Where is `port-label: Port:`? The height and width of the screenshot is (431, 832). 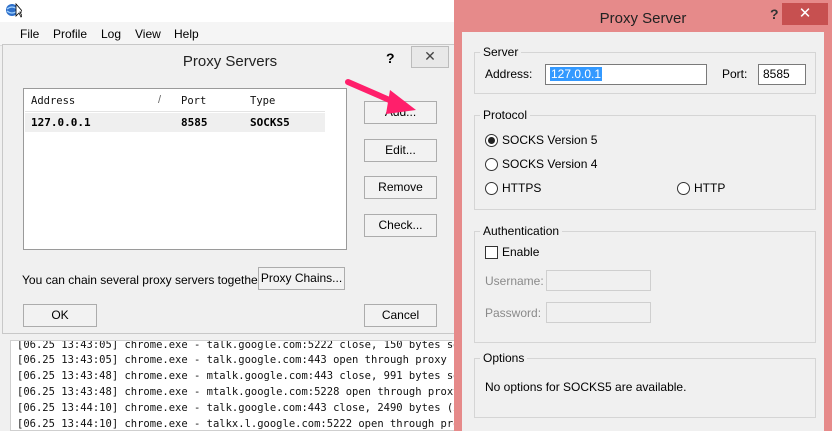
port-label: Port: is located at coordinates (735, 74).